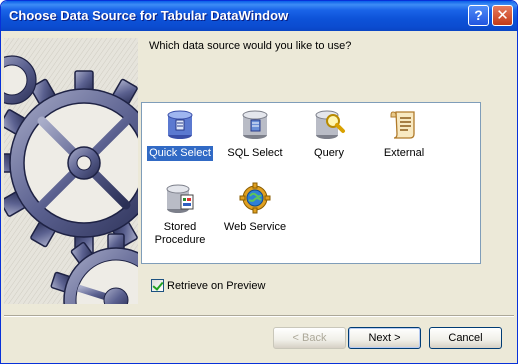  I want to click on source-label: SQL Select, so click(255, 153).